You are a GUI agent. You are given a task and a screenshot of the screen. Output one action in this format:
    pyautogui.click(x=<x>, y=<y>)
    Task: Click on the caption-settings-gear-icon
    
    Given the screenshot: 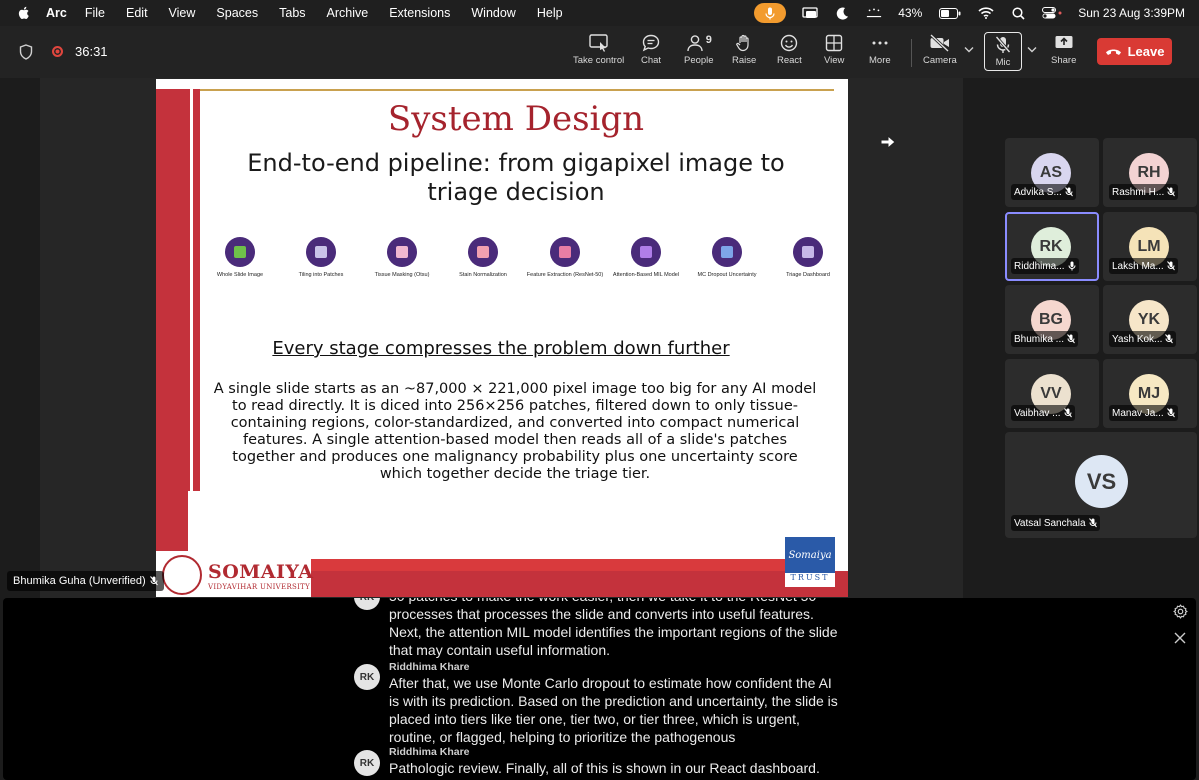 What is the action you would take?
    pyautogui.click(x=1180, y=611)
    